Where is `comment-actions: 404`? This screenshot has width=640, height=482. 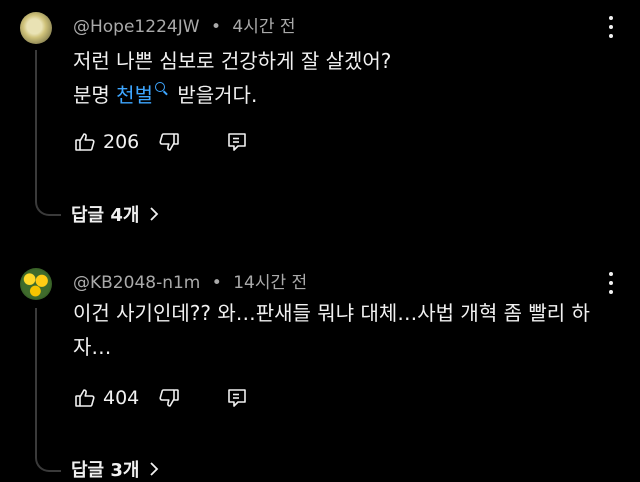
comment-actions: 404 is located at coordinates (161, 398).